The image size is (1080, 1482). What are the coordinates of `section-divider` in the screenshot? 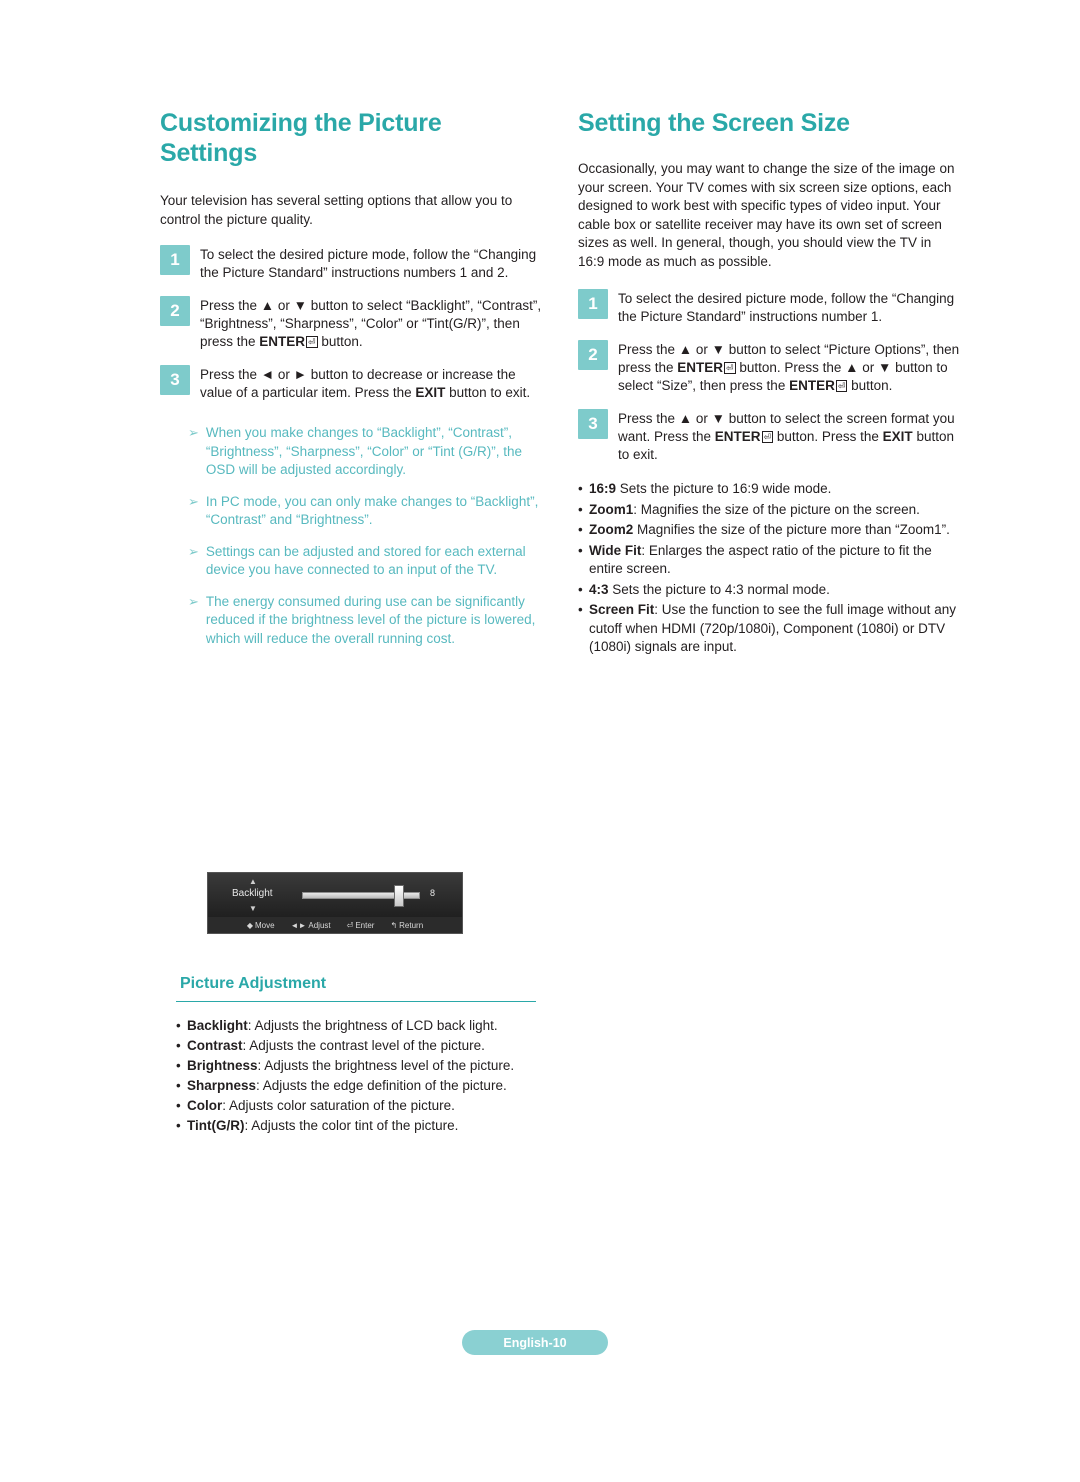 It's located at (356, 1001).